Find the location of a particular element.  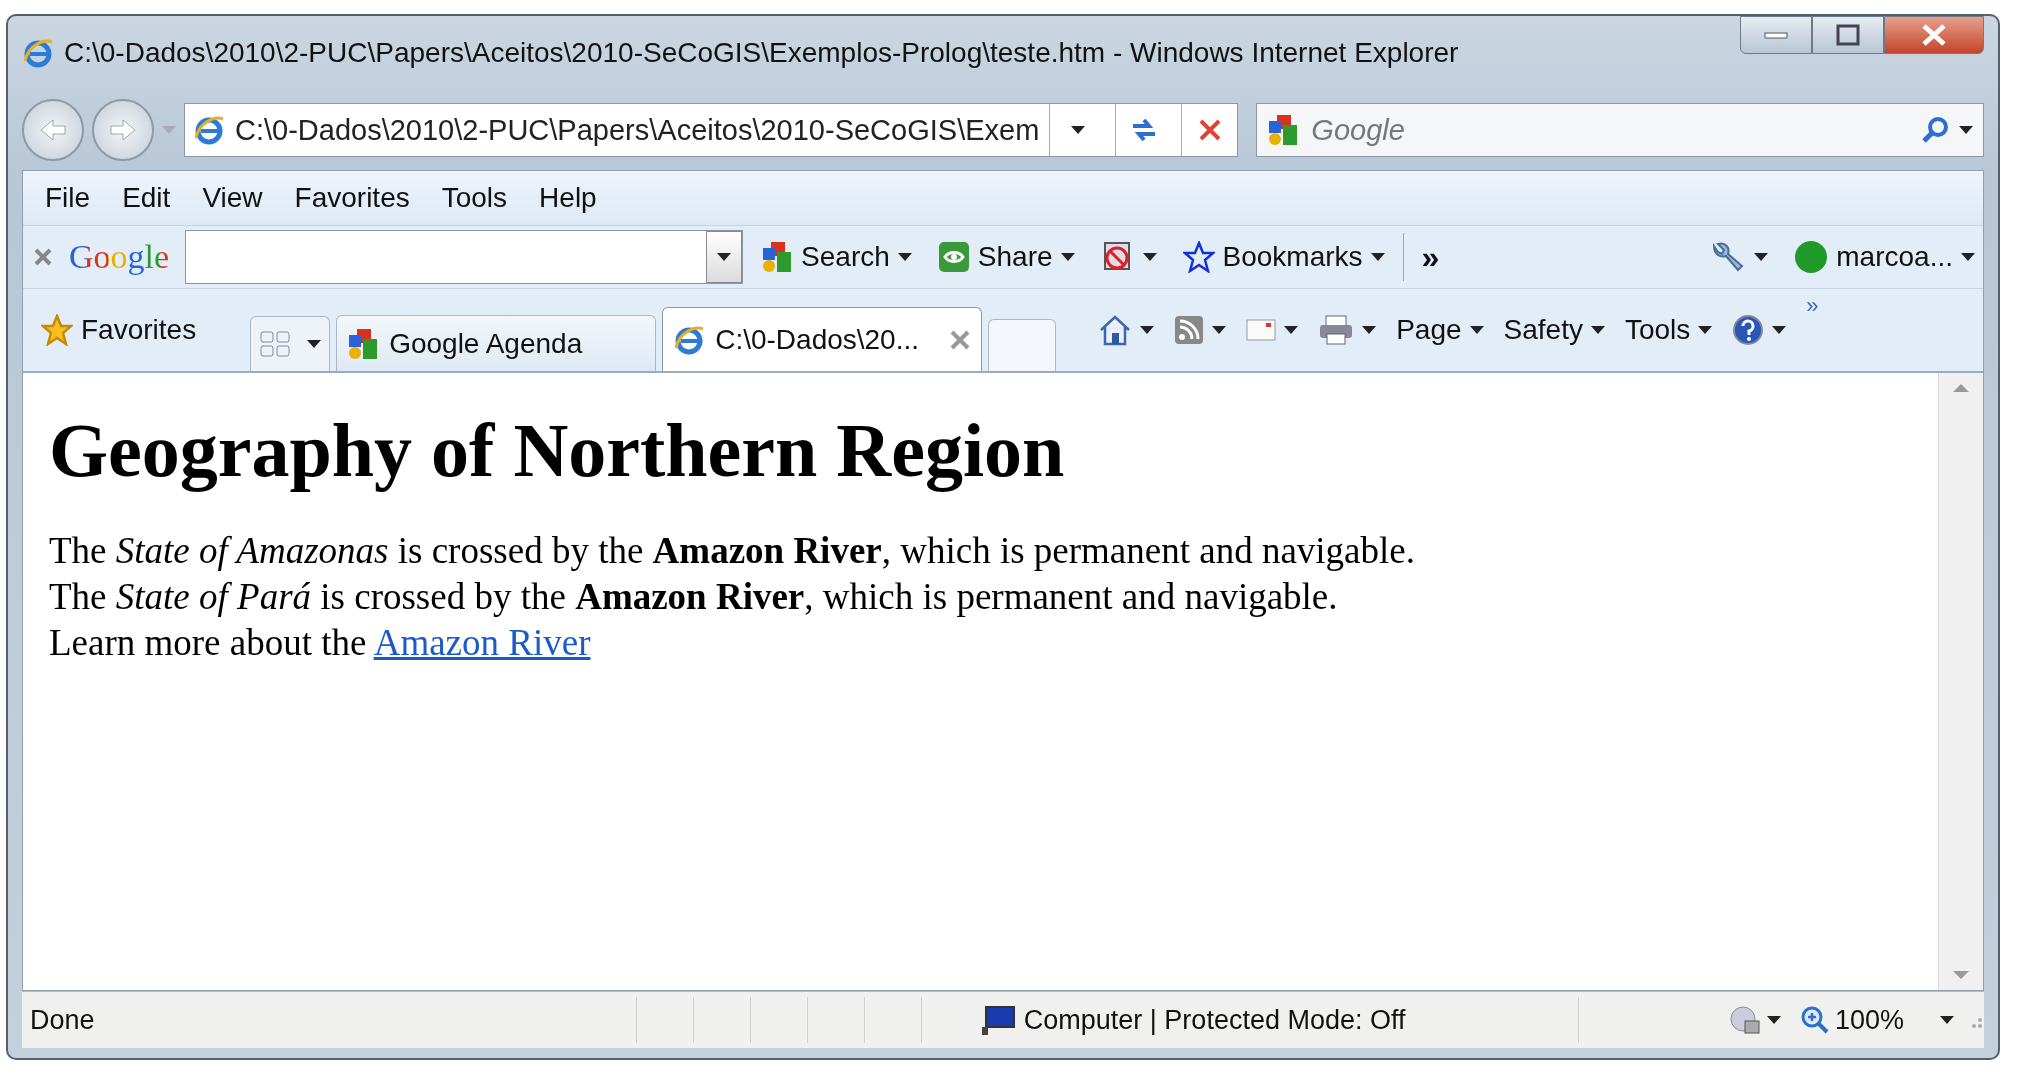

toolbar-search-field is located at coordinates (464, 257).